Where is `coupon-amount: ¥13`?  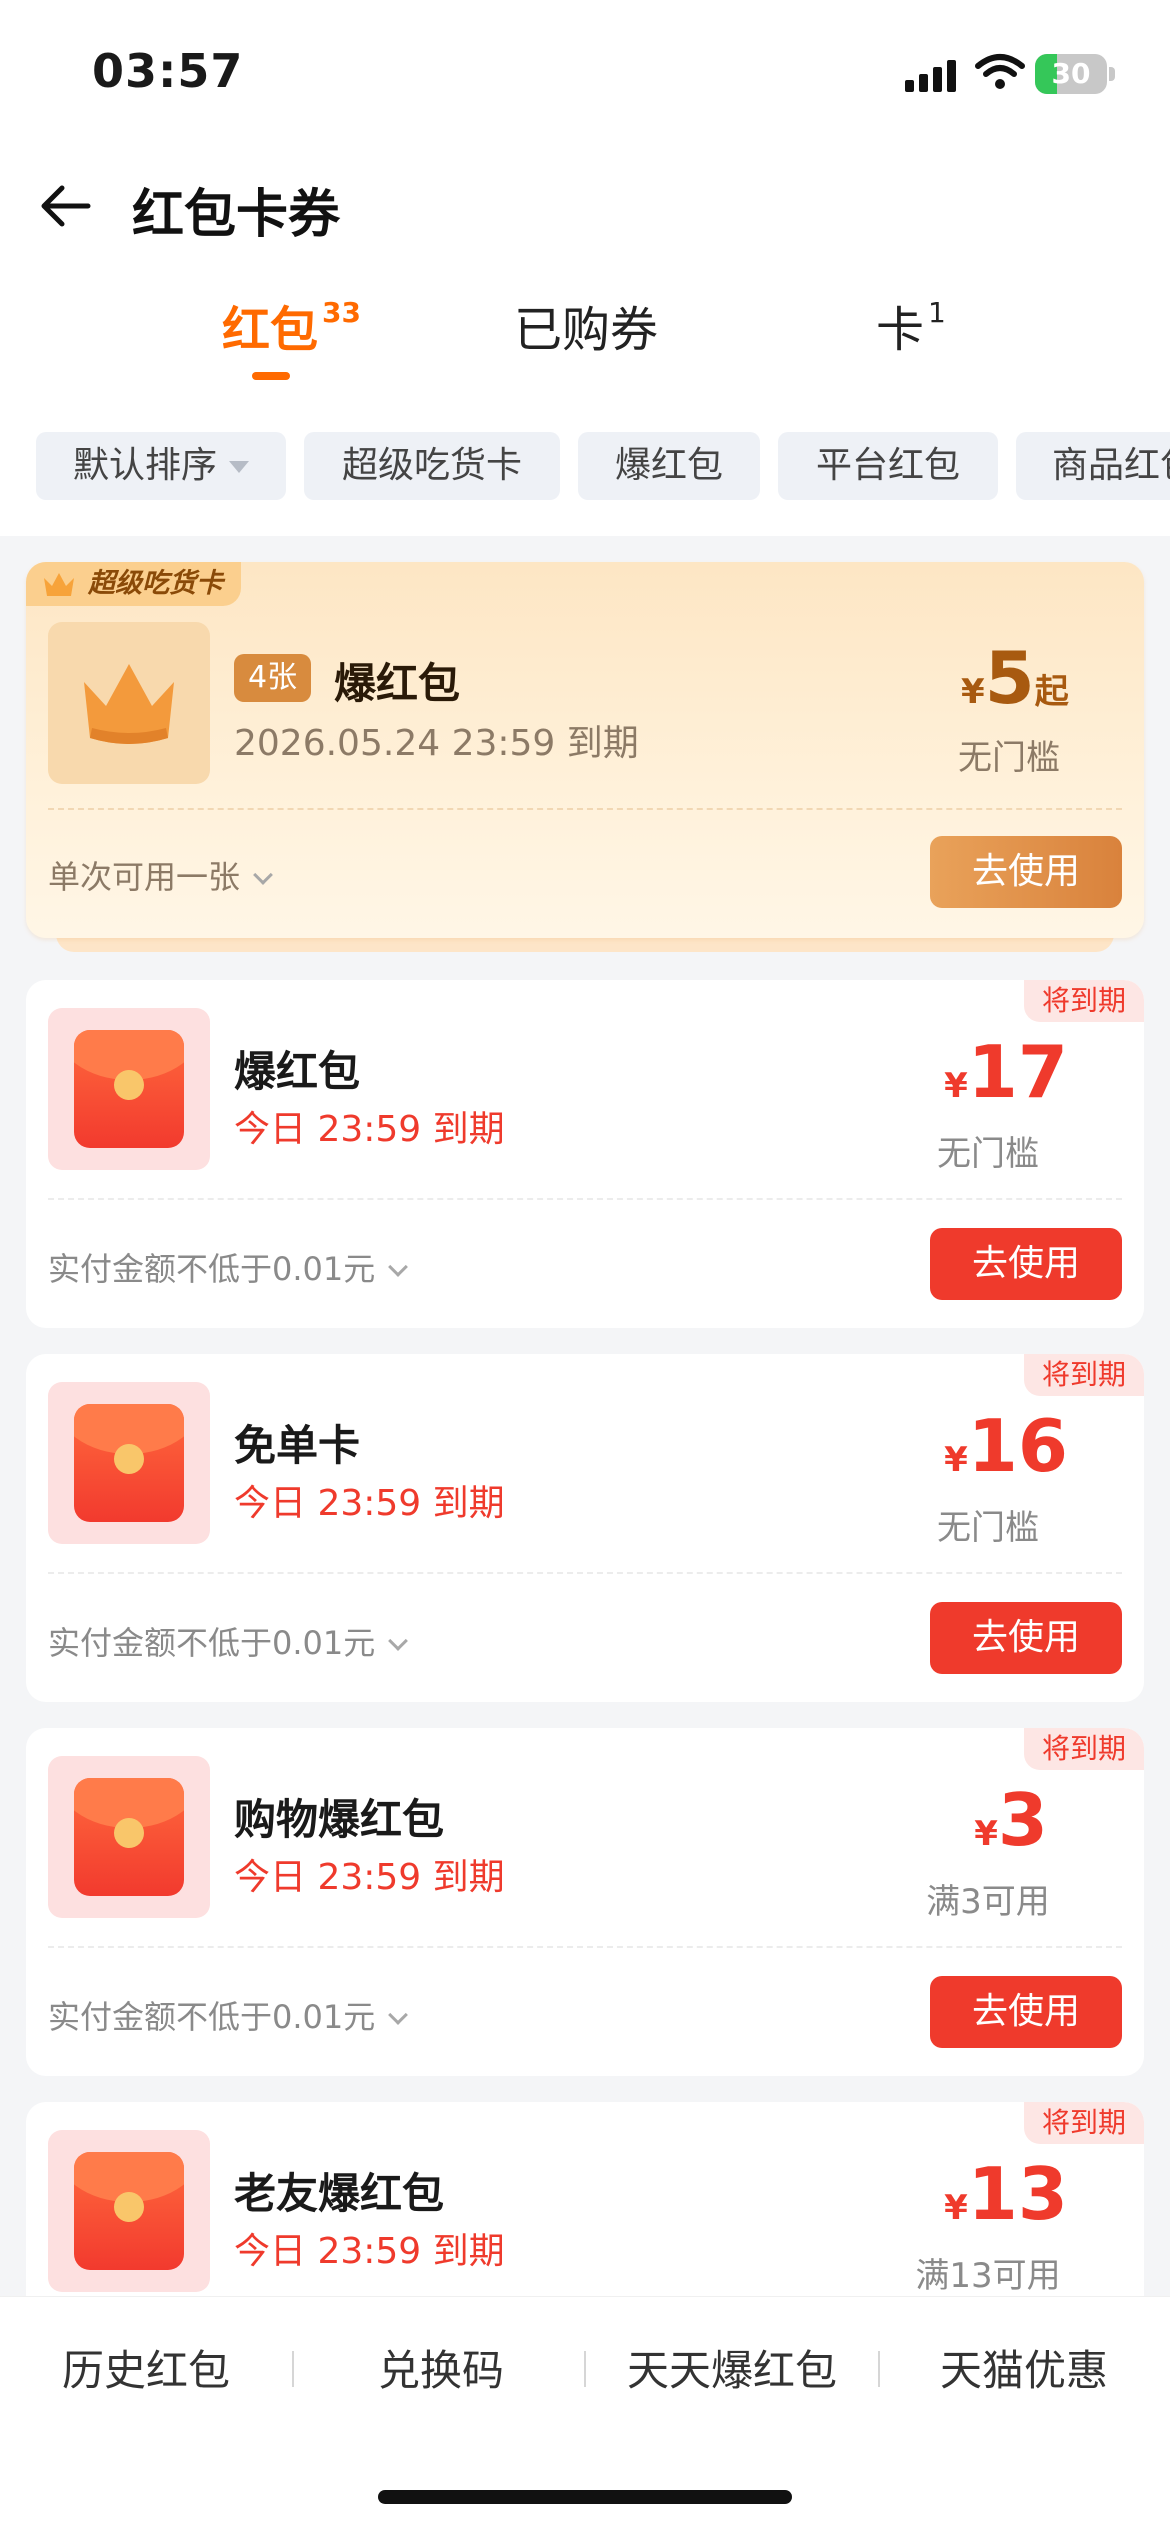
coupon-amount: ¥13 is located at coordinates (1006, 2194).